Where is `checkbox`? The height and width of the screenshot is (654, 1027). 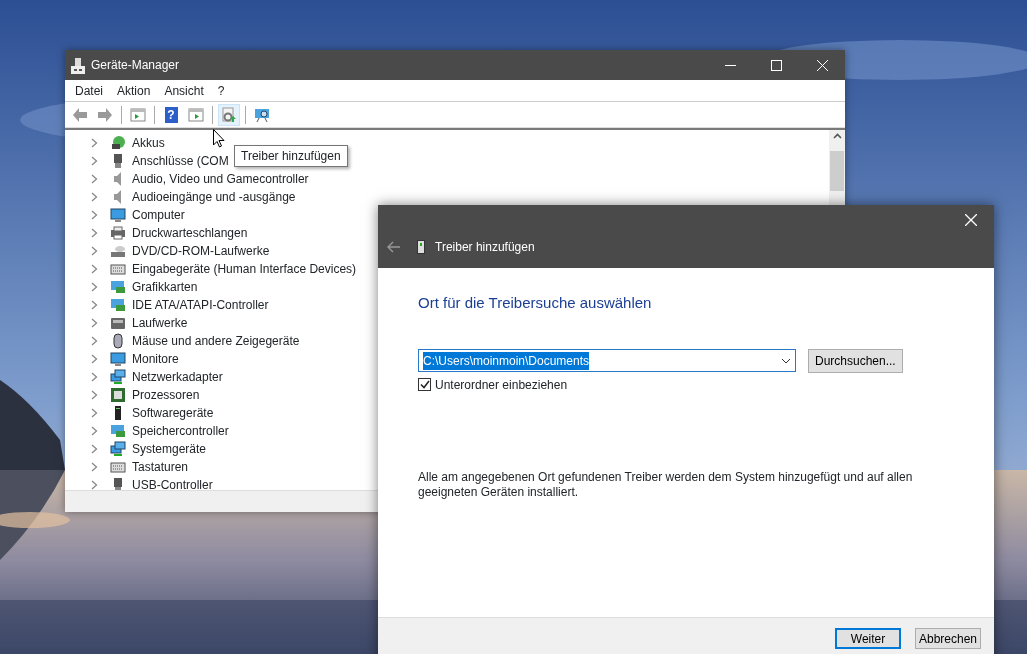 checkbox is located at coordinates (424, 384).